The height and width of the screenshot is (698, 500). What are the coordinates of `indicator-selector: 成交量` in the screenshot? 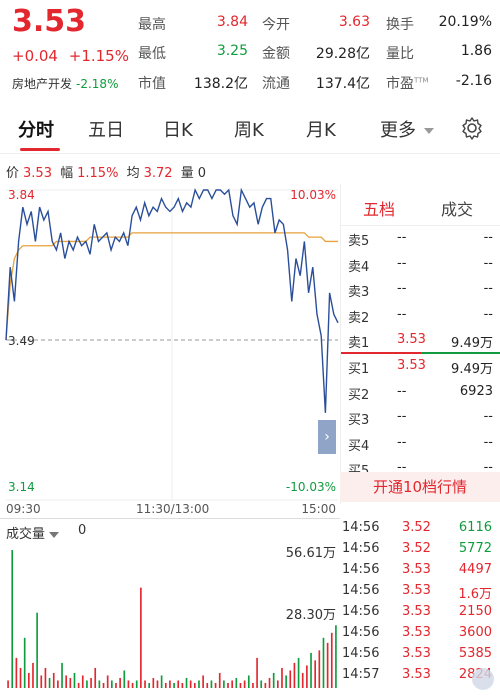 It's located at (32, 532).